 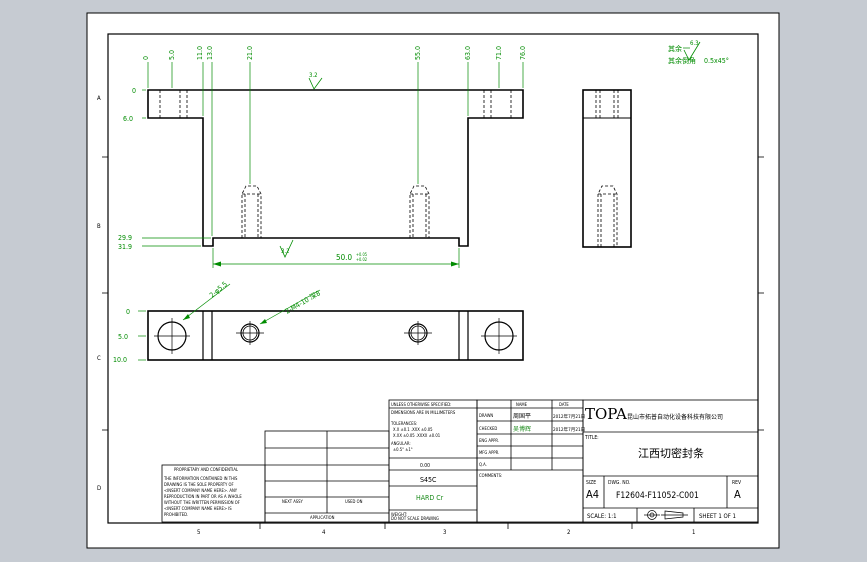 I want to click on dwg-no-value: F12604-F11052-C001, so click(x=657, y=496).